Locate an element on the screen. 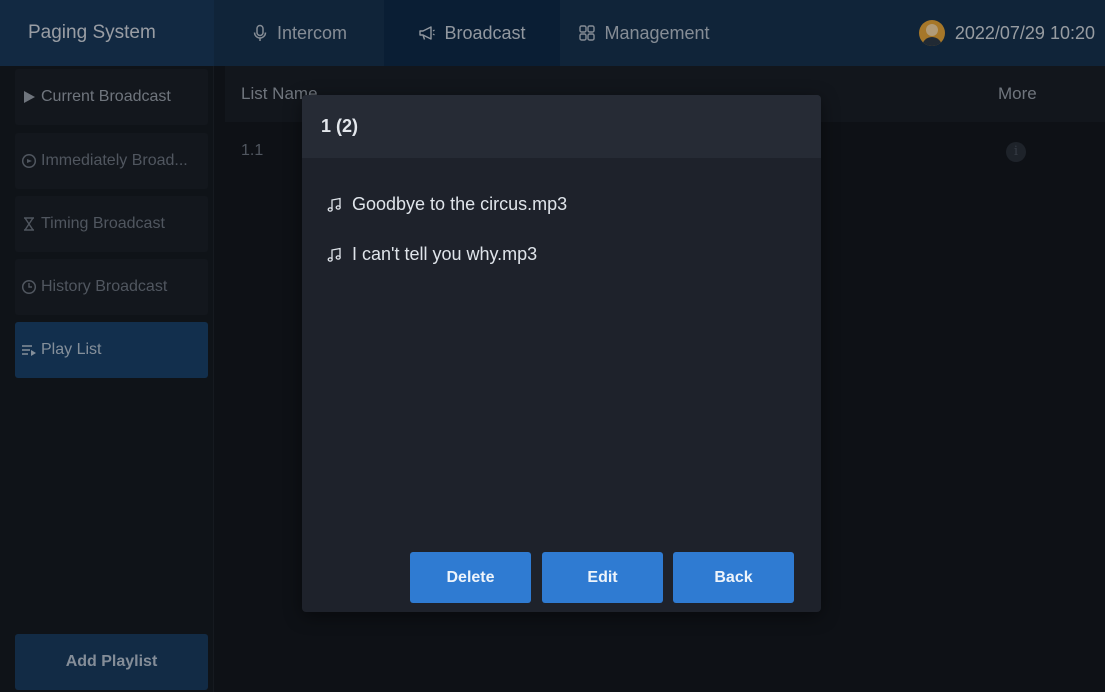 This screenshot has height=692, width=1105. list-item: Goodbye to the circus.mp3 is located at coordinates (446, 204).